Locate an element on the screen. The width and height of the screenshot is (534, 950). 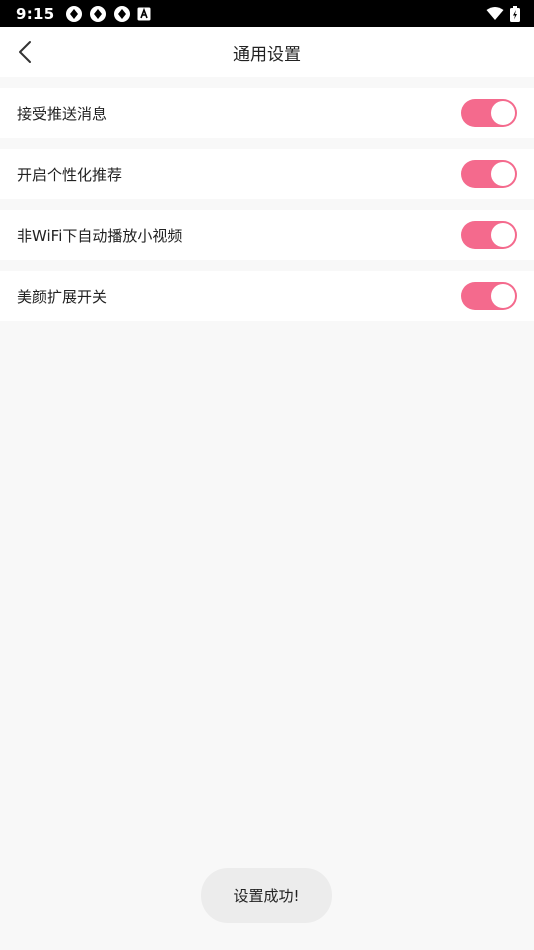
chevron-left-icon is located at coordinates (25, 52).